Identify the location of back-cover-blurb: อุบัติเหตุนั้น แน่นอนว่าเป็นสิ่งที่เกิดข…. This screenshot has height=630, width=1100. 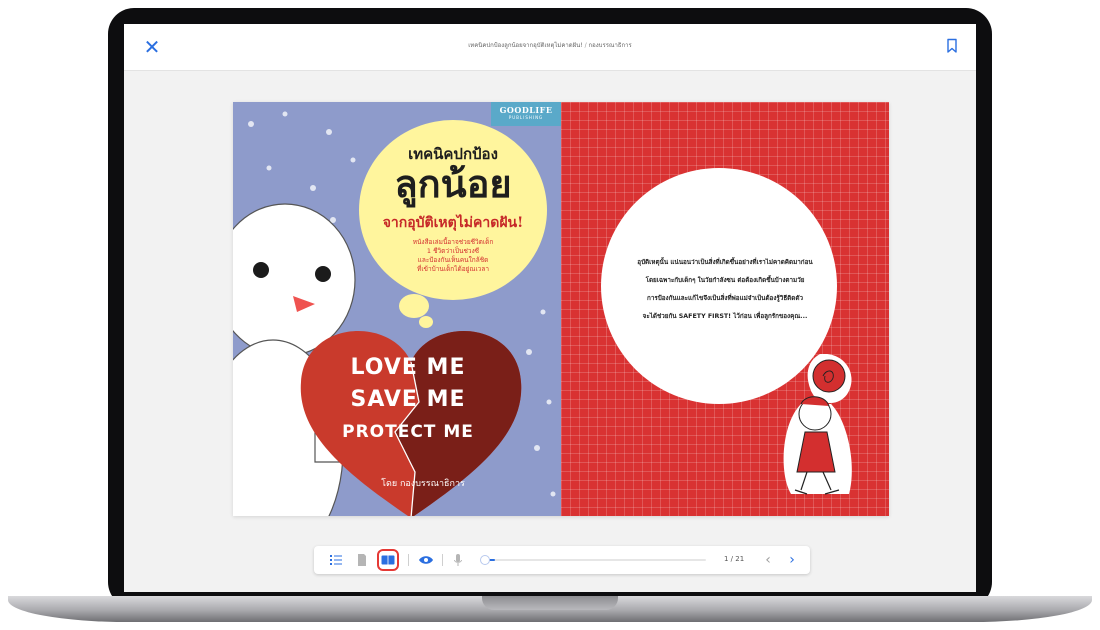
(725, 290).